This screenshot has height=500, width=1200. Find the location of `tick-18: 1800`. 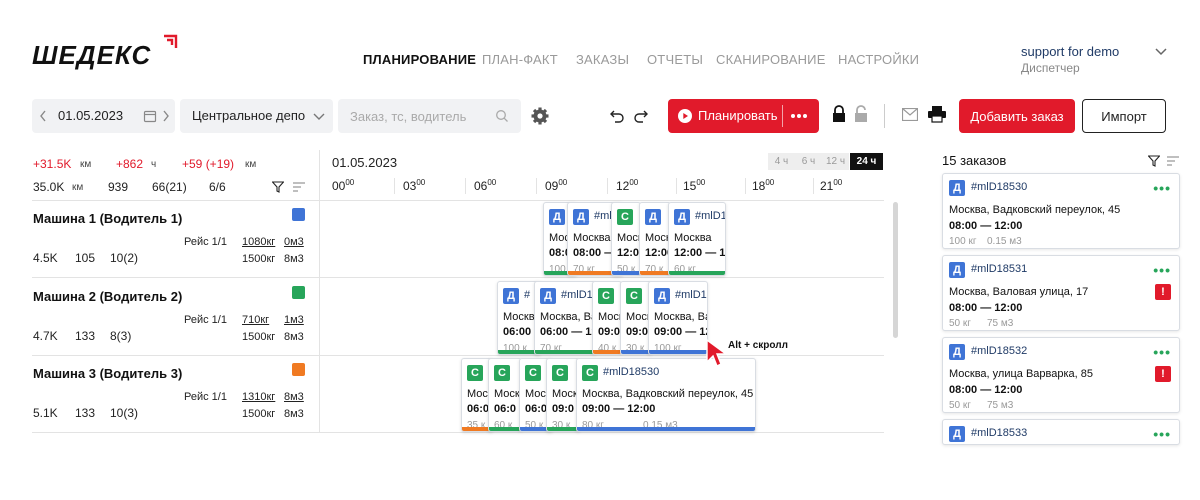

tick-18: 1800 is located at coordinates (763, 185).